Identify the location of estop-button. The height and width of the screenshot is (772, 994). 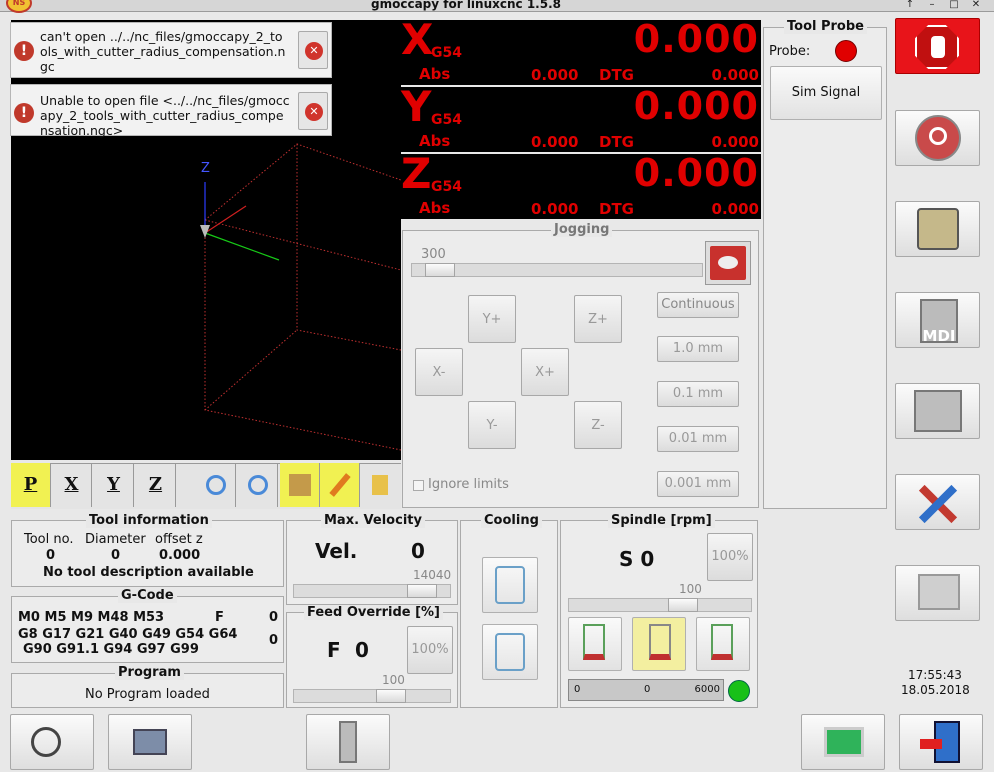
(937, 46).